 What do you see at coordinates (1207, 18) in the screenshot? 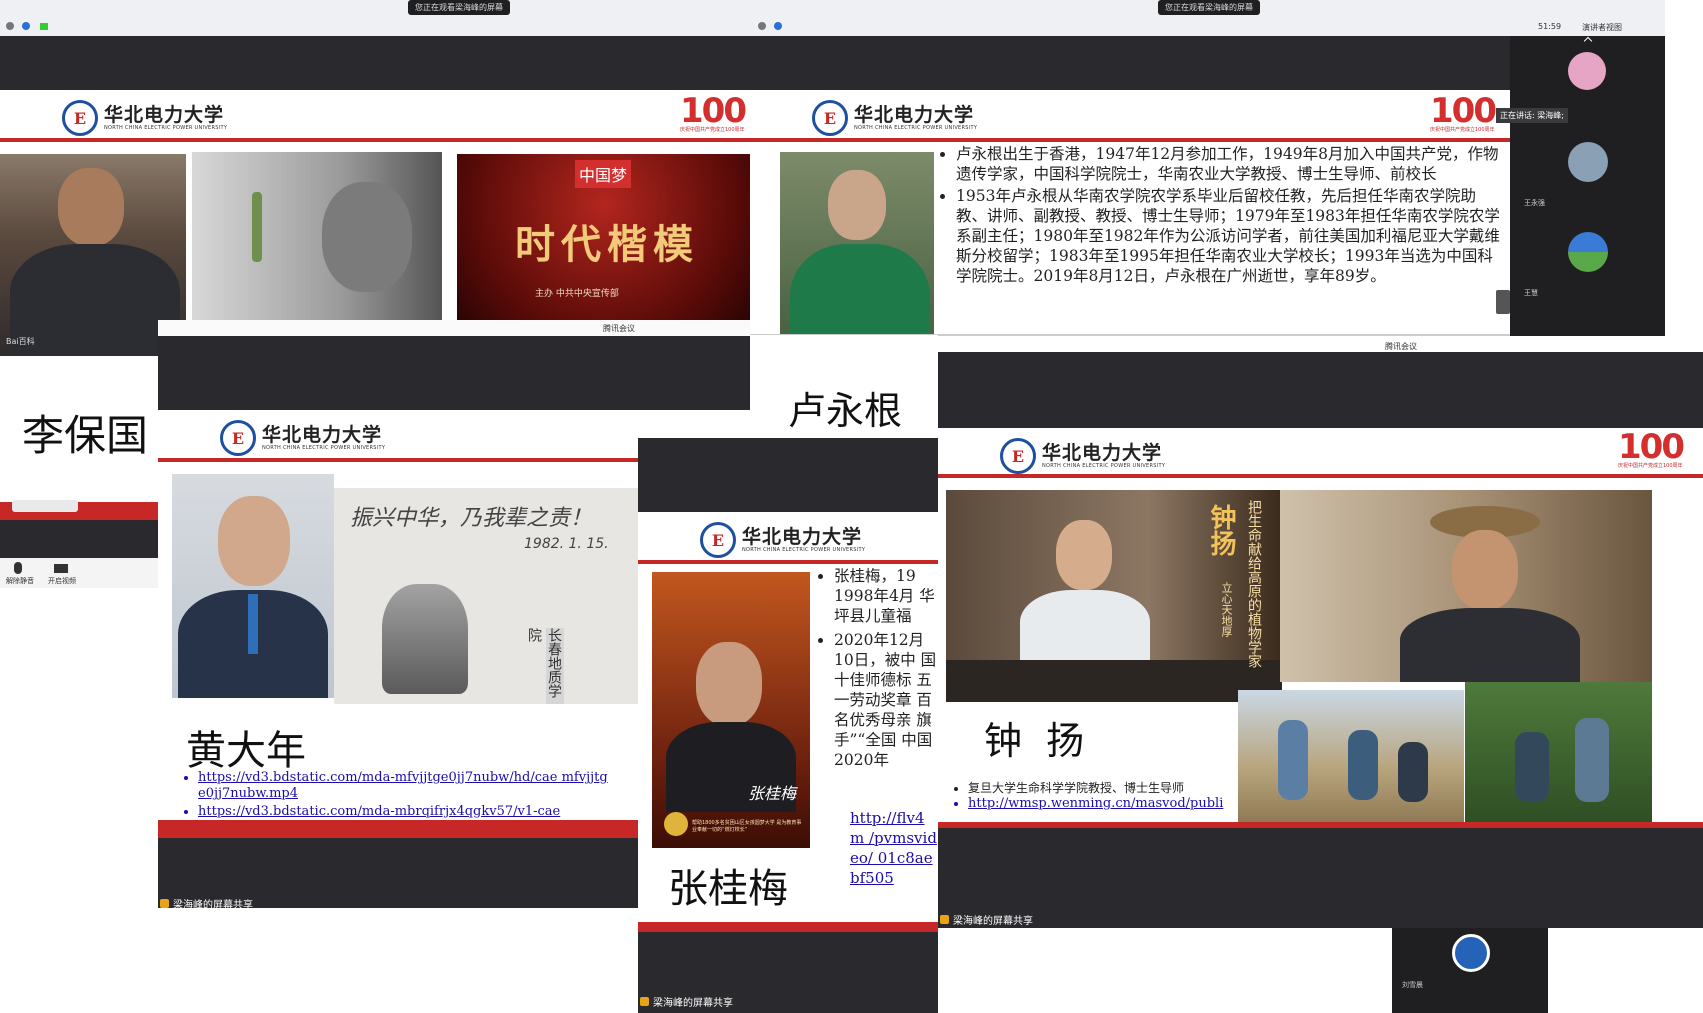
I see `right-window-titlebar: 您正在观看梁海峰的屏幕 51:59 演讲者视图` at bounding box center [1207, 18].